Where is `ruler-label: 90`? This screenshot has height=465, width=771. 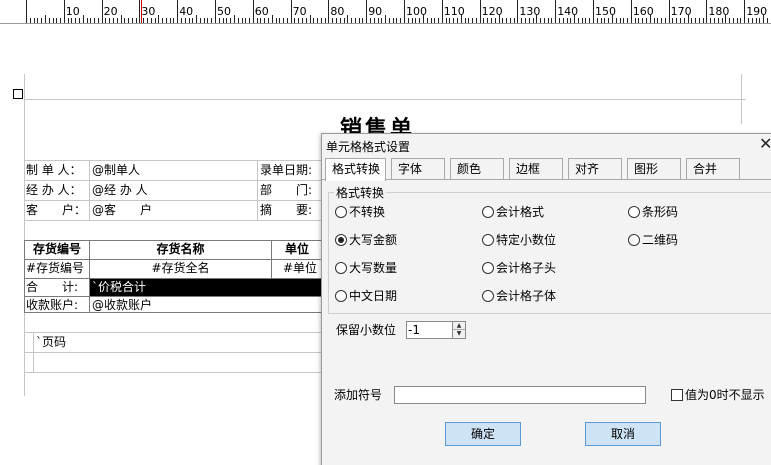 ruler-label: 90 is located at coordinates (375, 11).